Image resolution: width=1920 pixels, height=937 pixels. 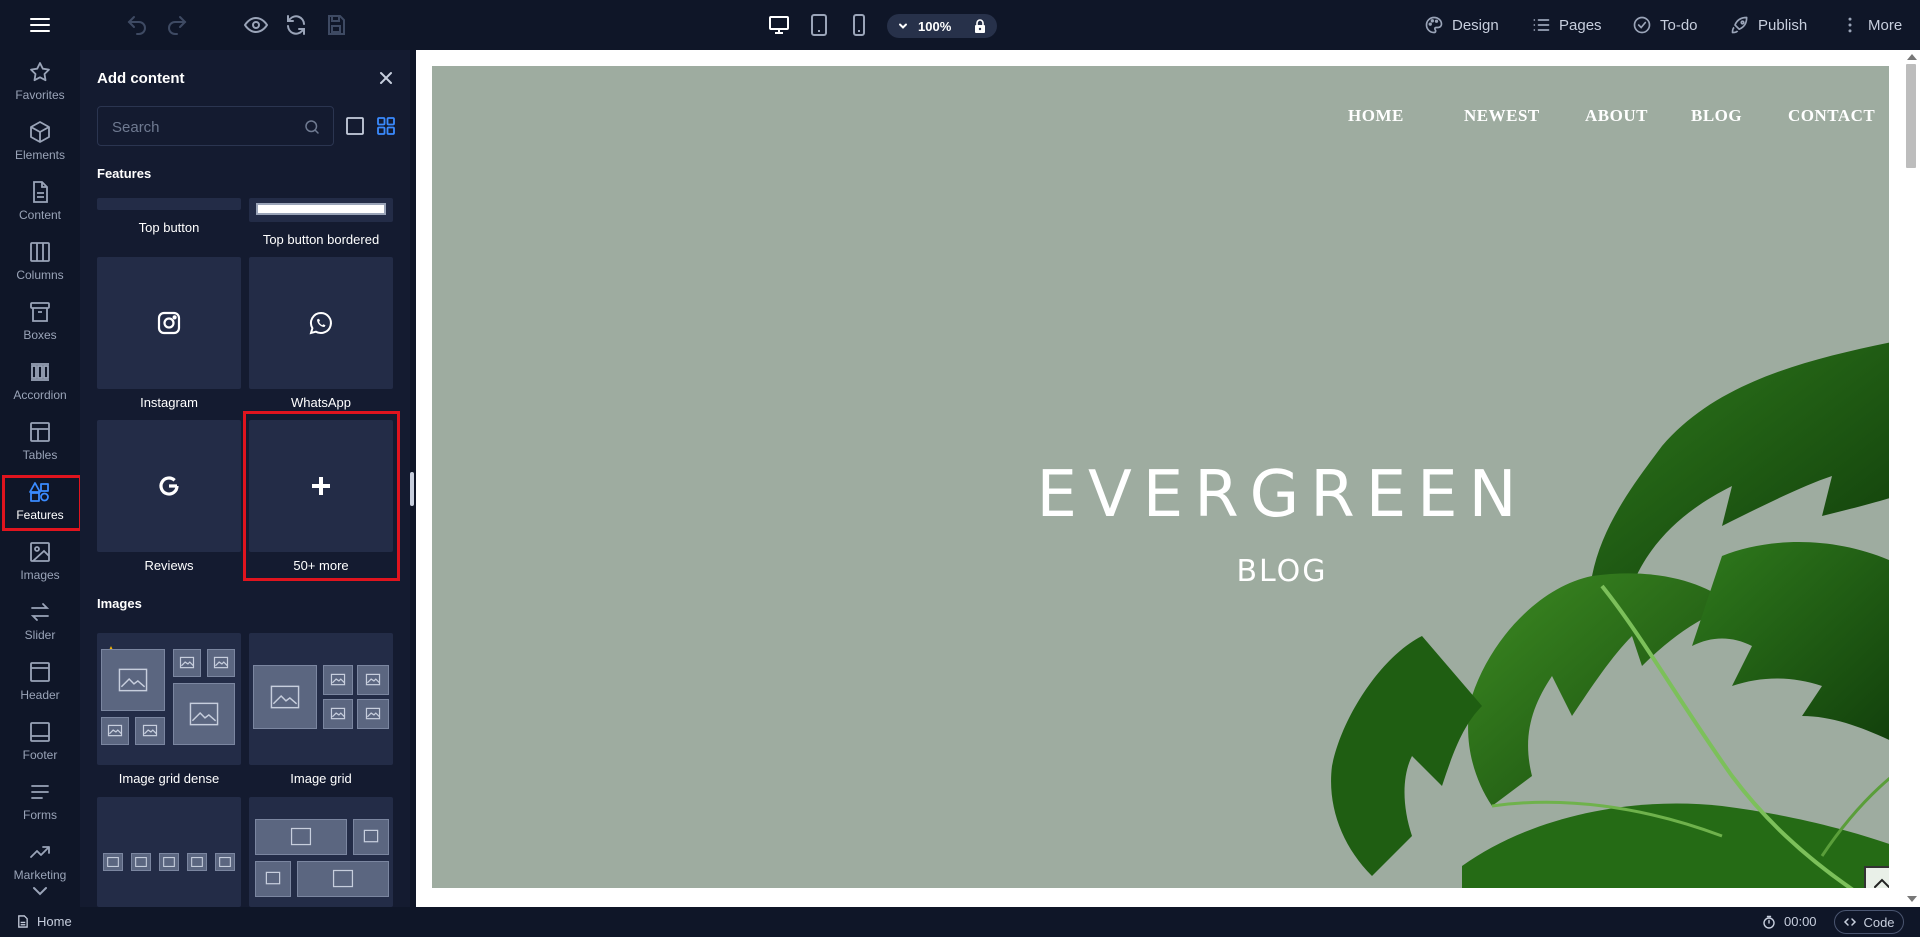 What do you see at coordinates (40, 455) in the screenshot?
I see `sidebar-item-label: Tables` at bounding box center [40, 455].